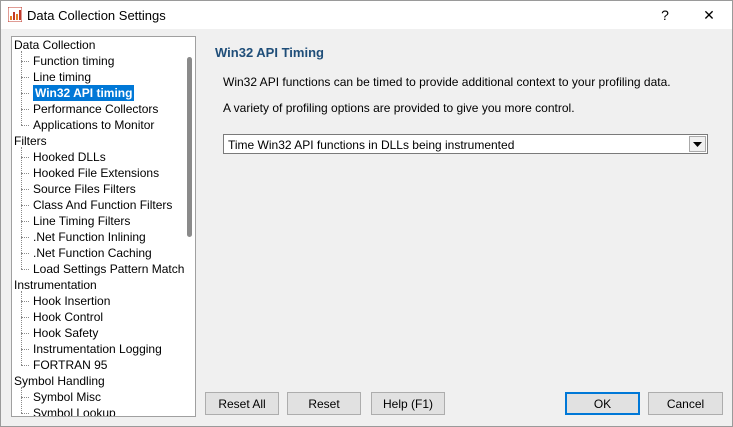 This screenshot has width=733, height=427. I want to click on tree-item: Line timing, so click(62, 77).